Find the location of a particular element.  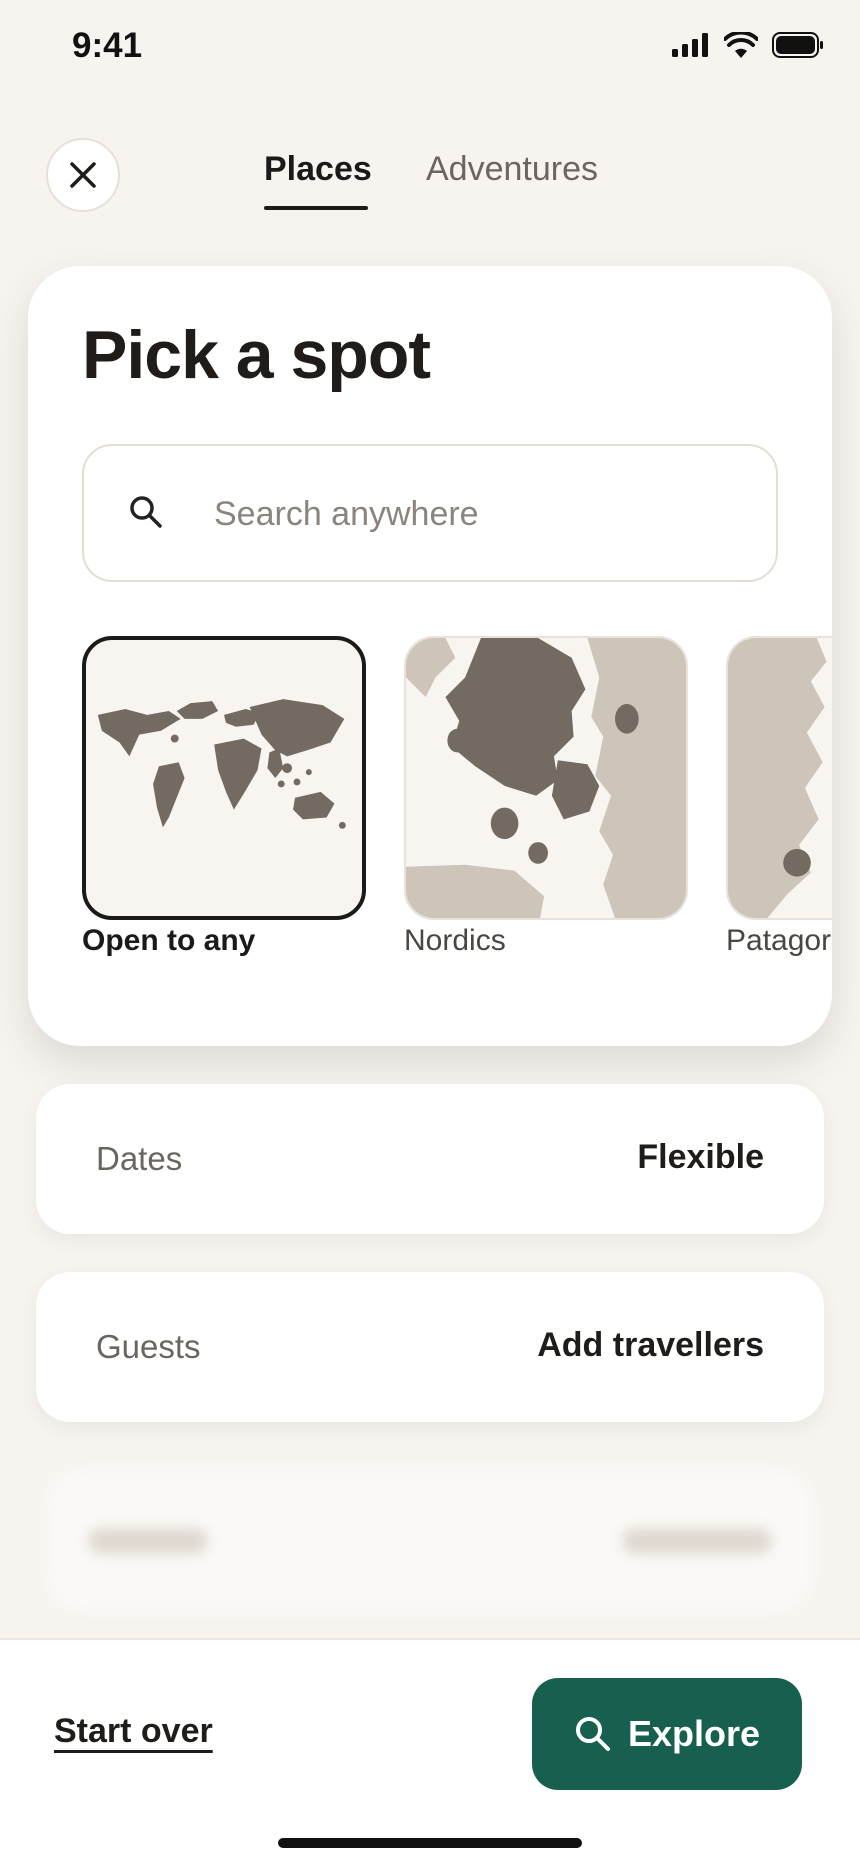

patagonia-map-icon is located at coordinates (780, 778).